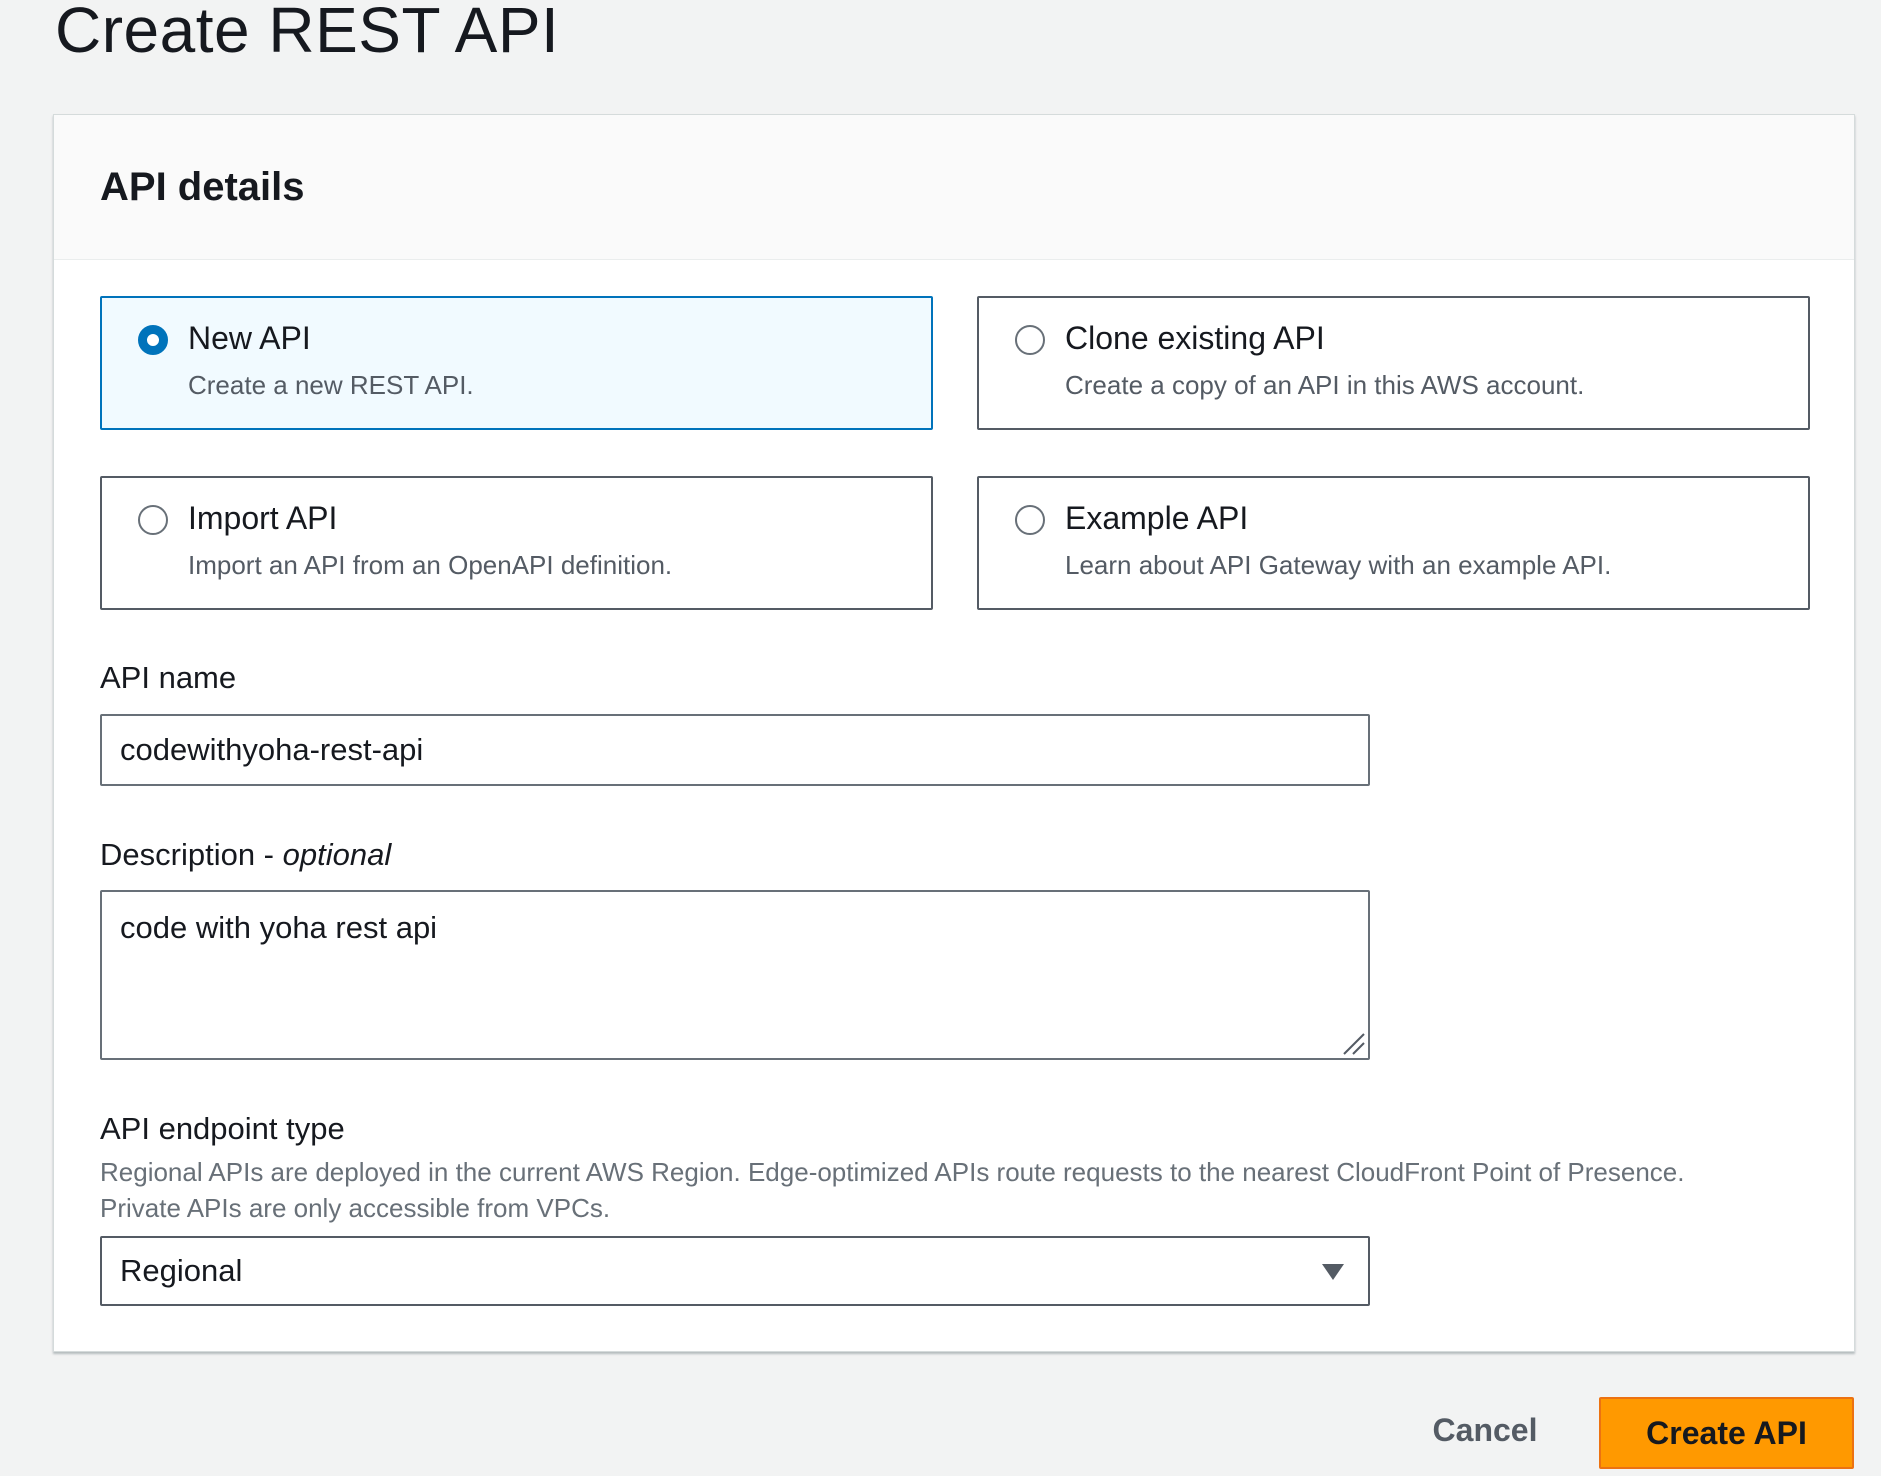 The height and width of the screenshot is (1476, 1881). Describe the element at coordinates (181, 1270) in the screenshot. I see `endpoint-type-value: Regional` at that location.